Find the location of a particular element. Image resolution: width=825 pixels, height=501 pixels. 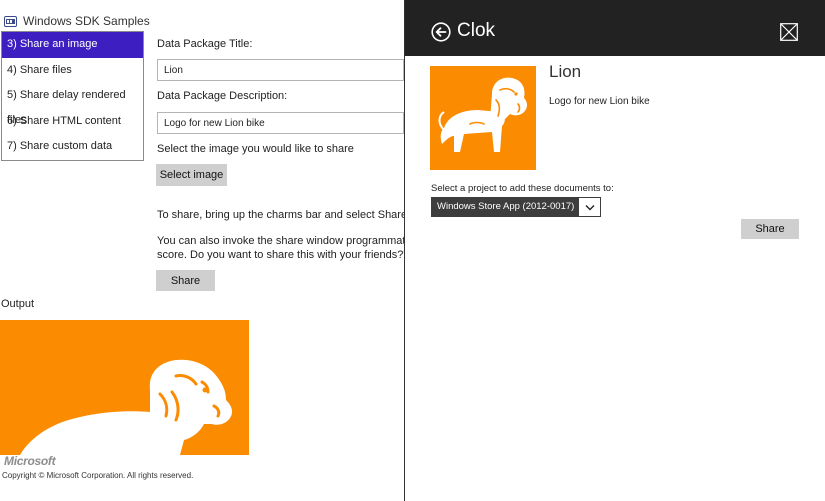

chevron-down-icon is located at coordinates (589, 207).